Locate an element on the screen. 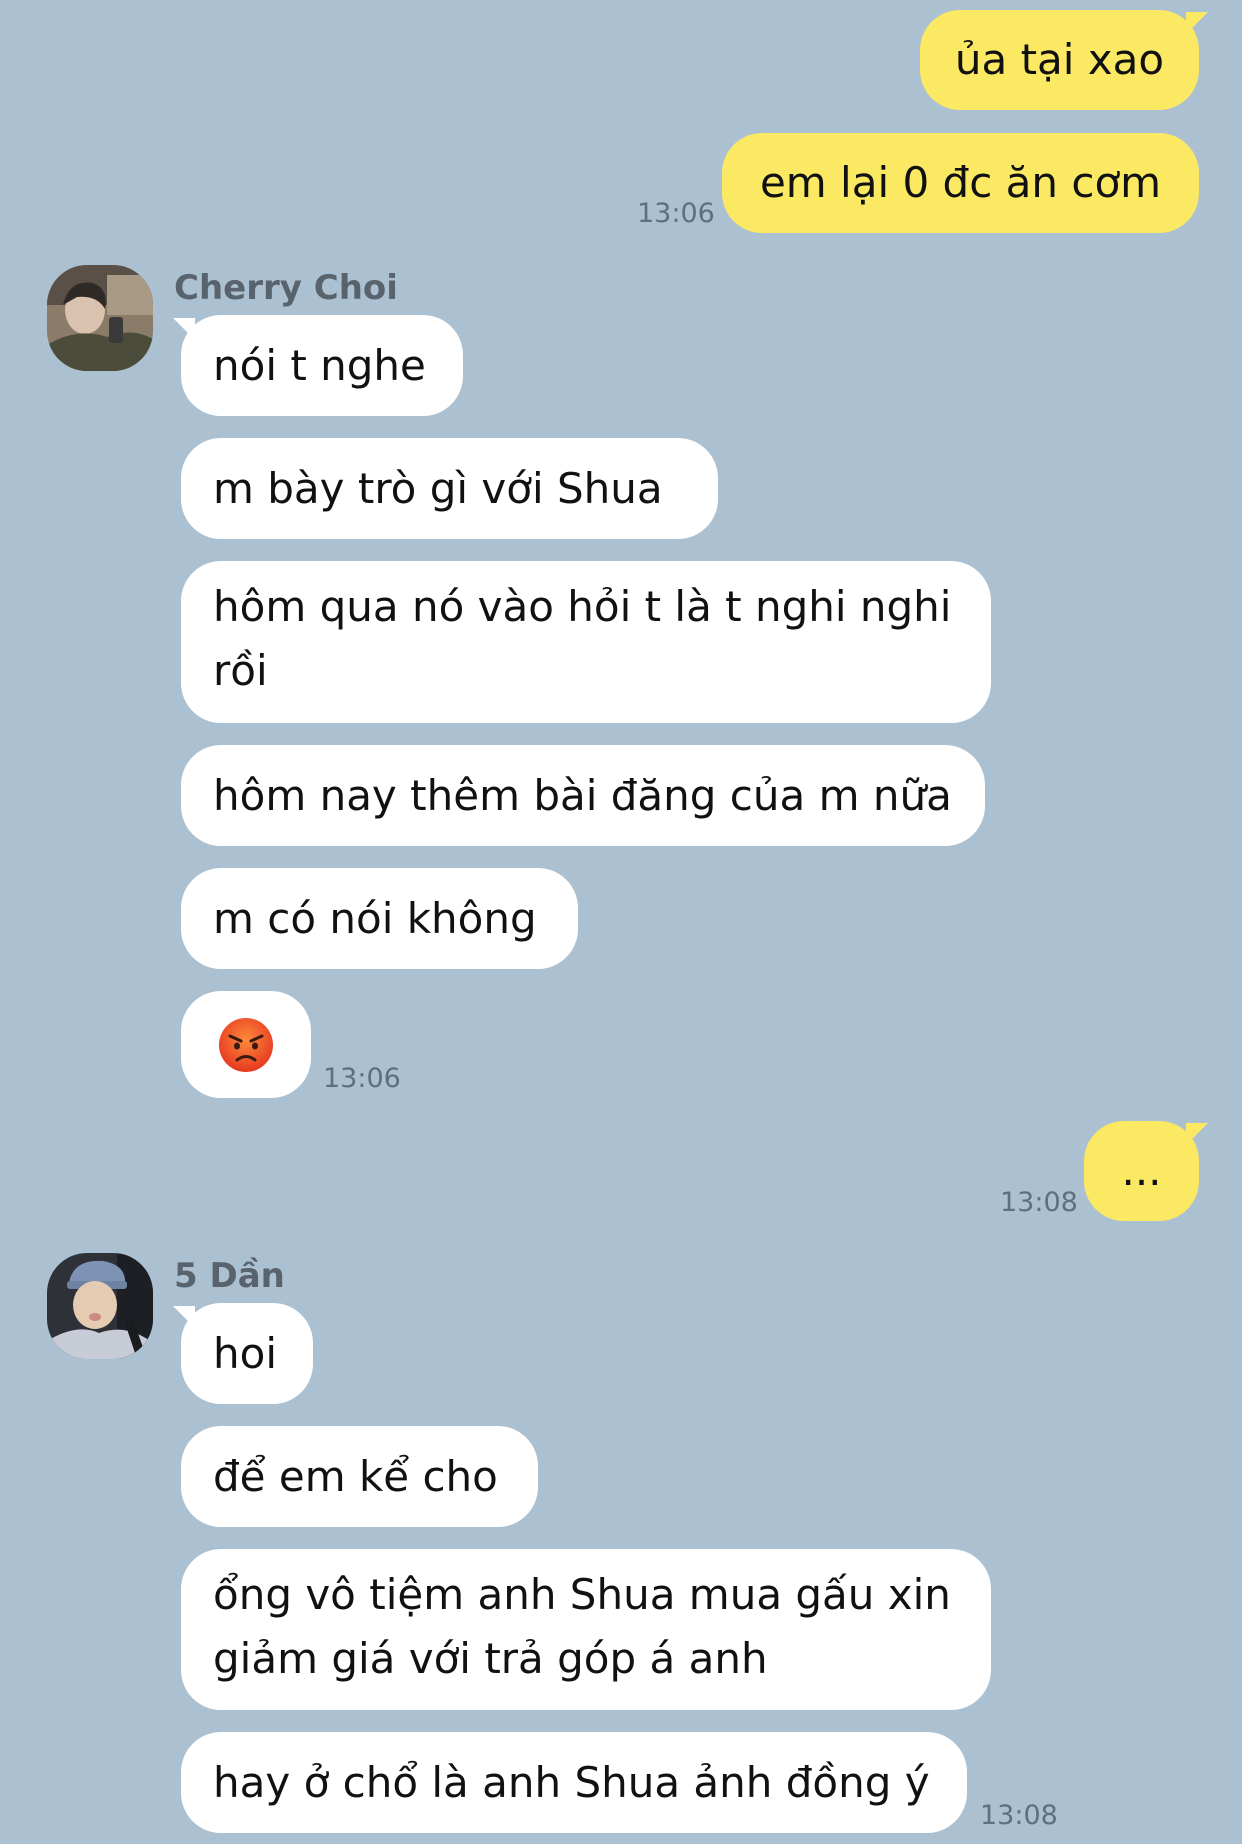  message-text: ủa tại xao is located at coordinates (1059, 59).